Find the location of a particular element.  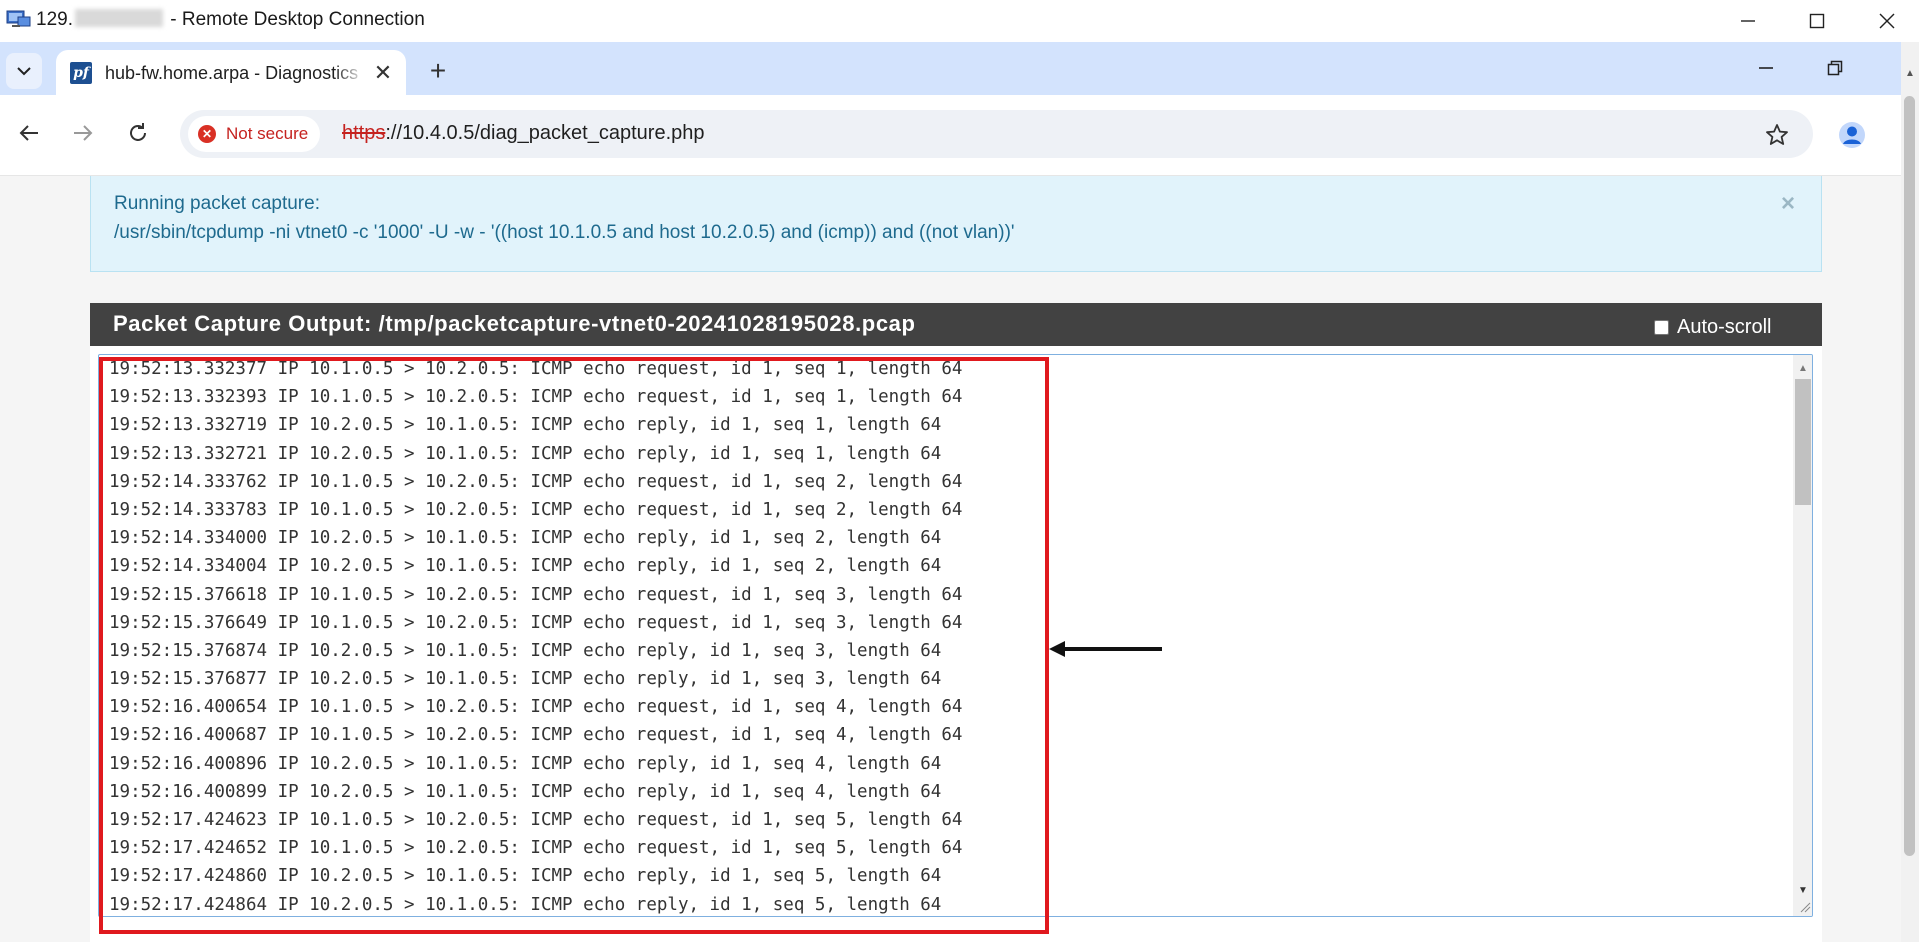

autoscroll-label: Auto-scroll is located at coordinates (1724, 327).